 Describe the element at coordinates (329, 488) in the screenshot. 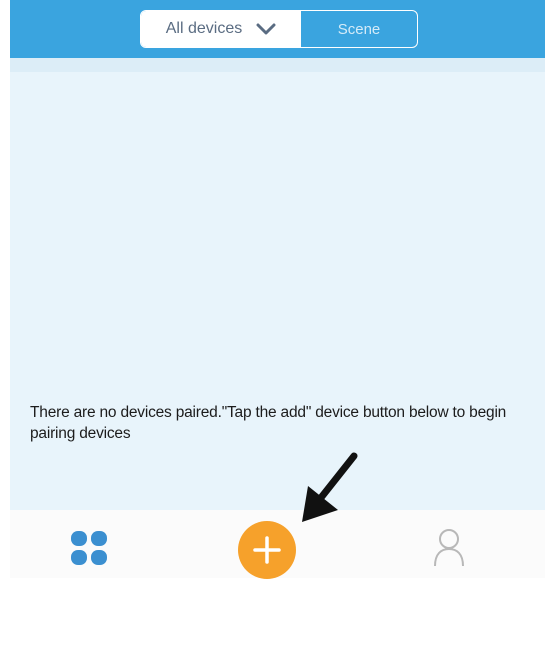

I see `pointer-arrow-icon` at that location.